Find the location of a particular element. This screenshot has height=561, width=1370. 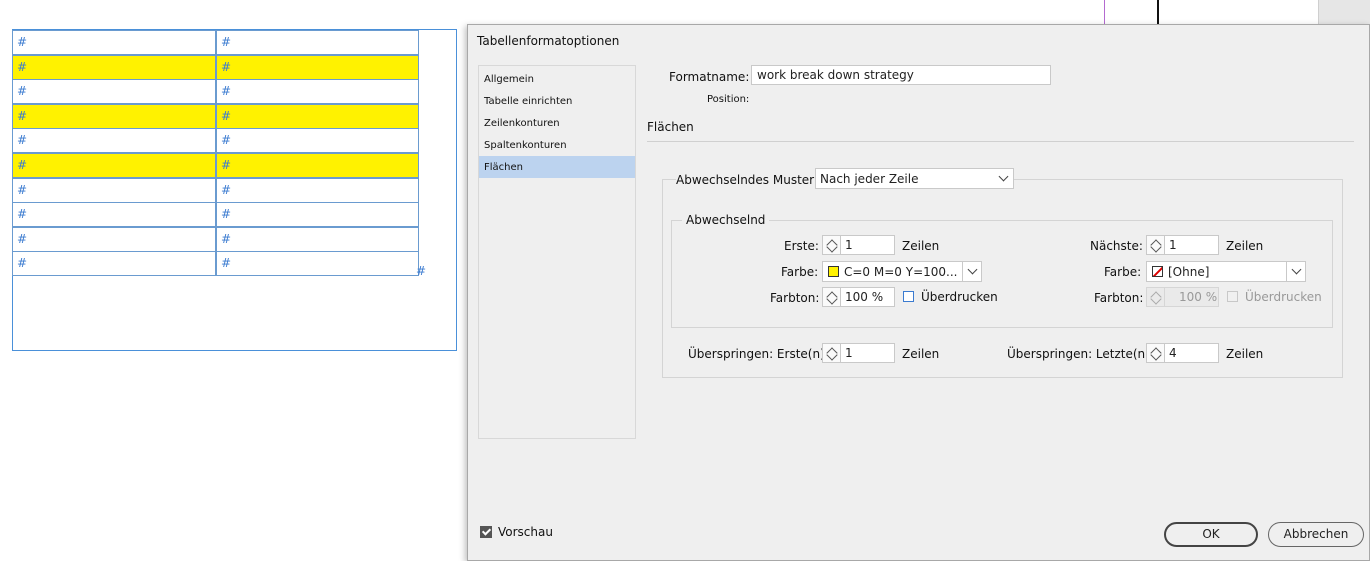

first-color-label: Farbe: is located at coordinates (800, 272).